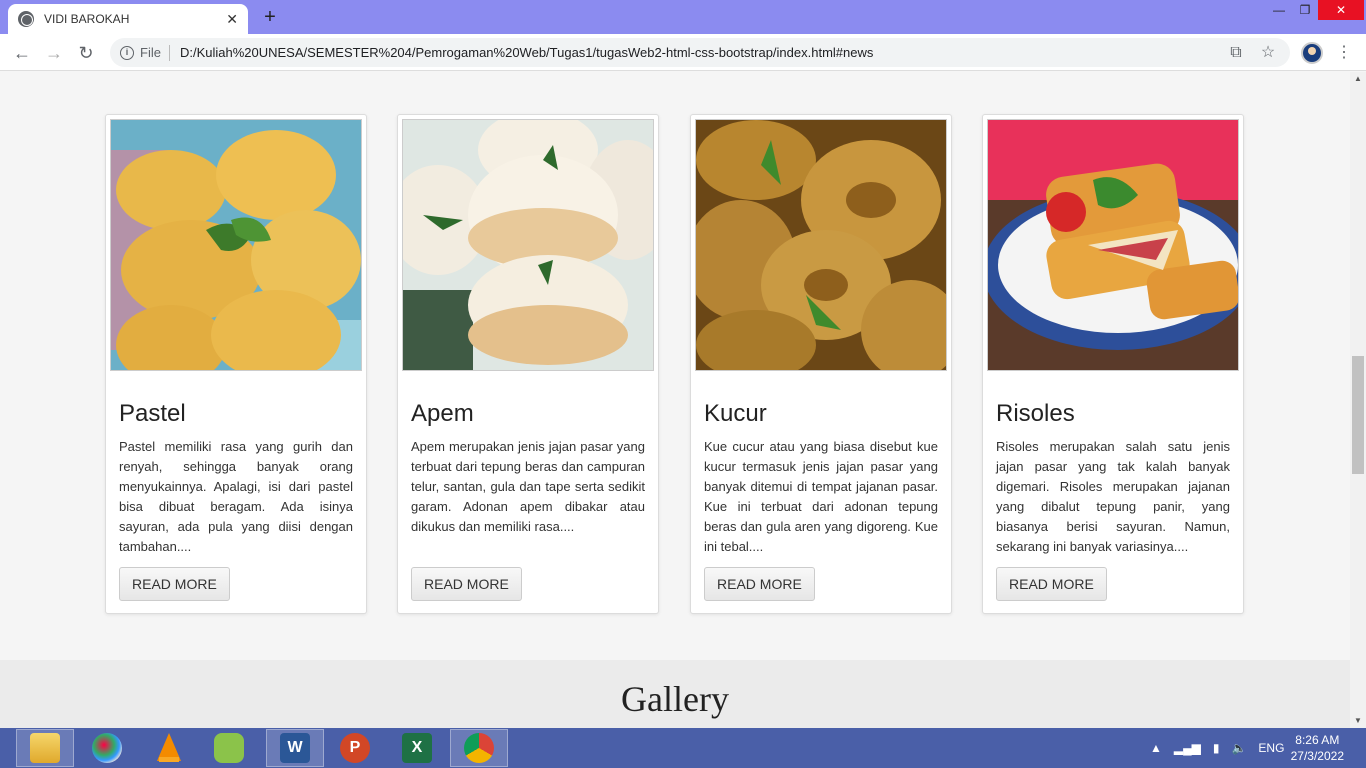  What do you see at coordinates (417, 748) in the screenshot?
I see `excel-icon: X` at bounding box center [417, 748].